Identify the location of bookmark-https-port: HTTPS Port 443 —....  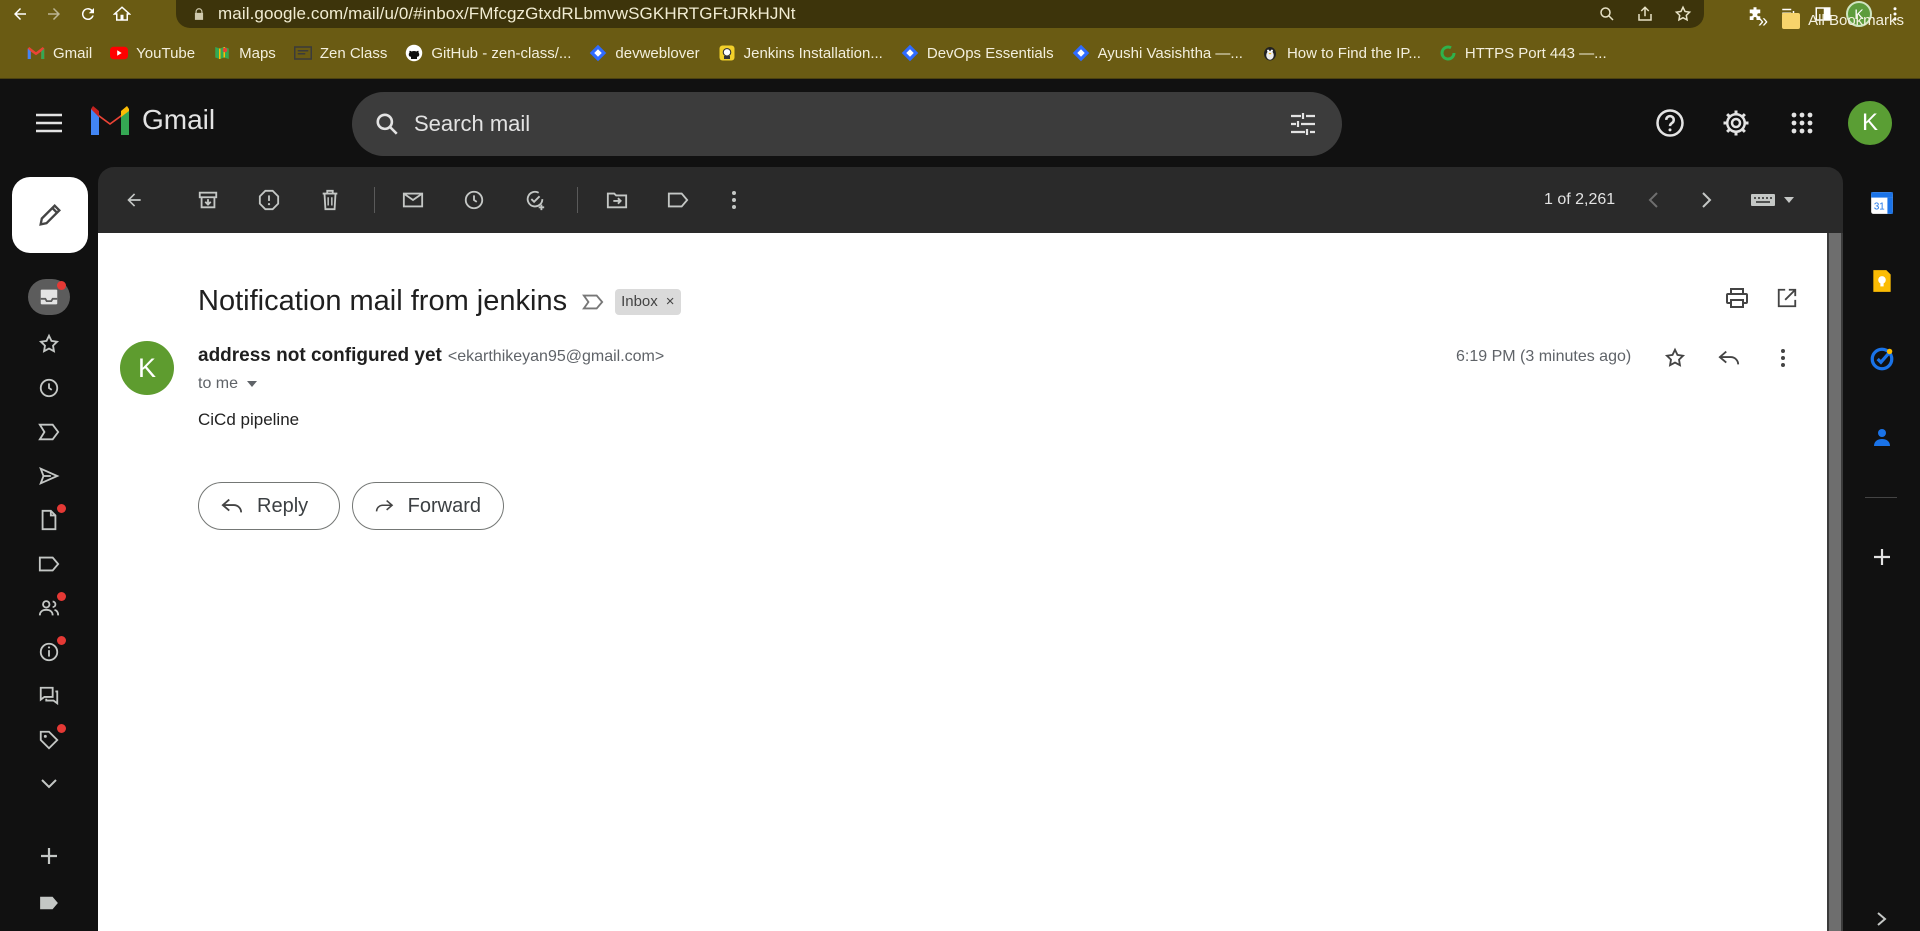
(1523, 53).